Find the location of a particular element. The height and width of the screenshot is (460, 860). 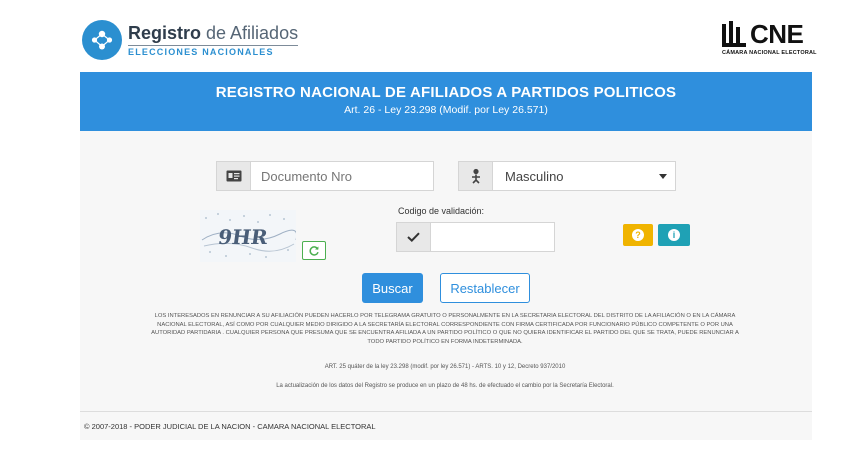

document-field: Documento Nro is located at coordinates (325, 176).